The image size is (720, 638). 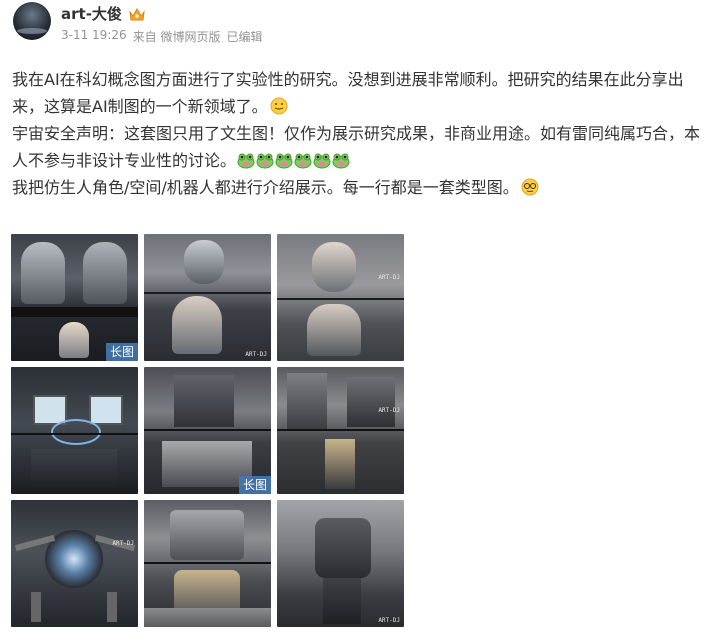 I want to click on edited-label: 已编辑, so click(x=244, y=36).